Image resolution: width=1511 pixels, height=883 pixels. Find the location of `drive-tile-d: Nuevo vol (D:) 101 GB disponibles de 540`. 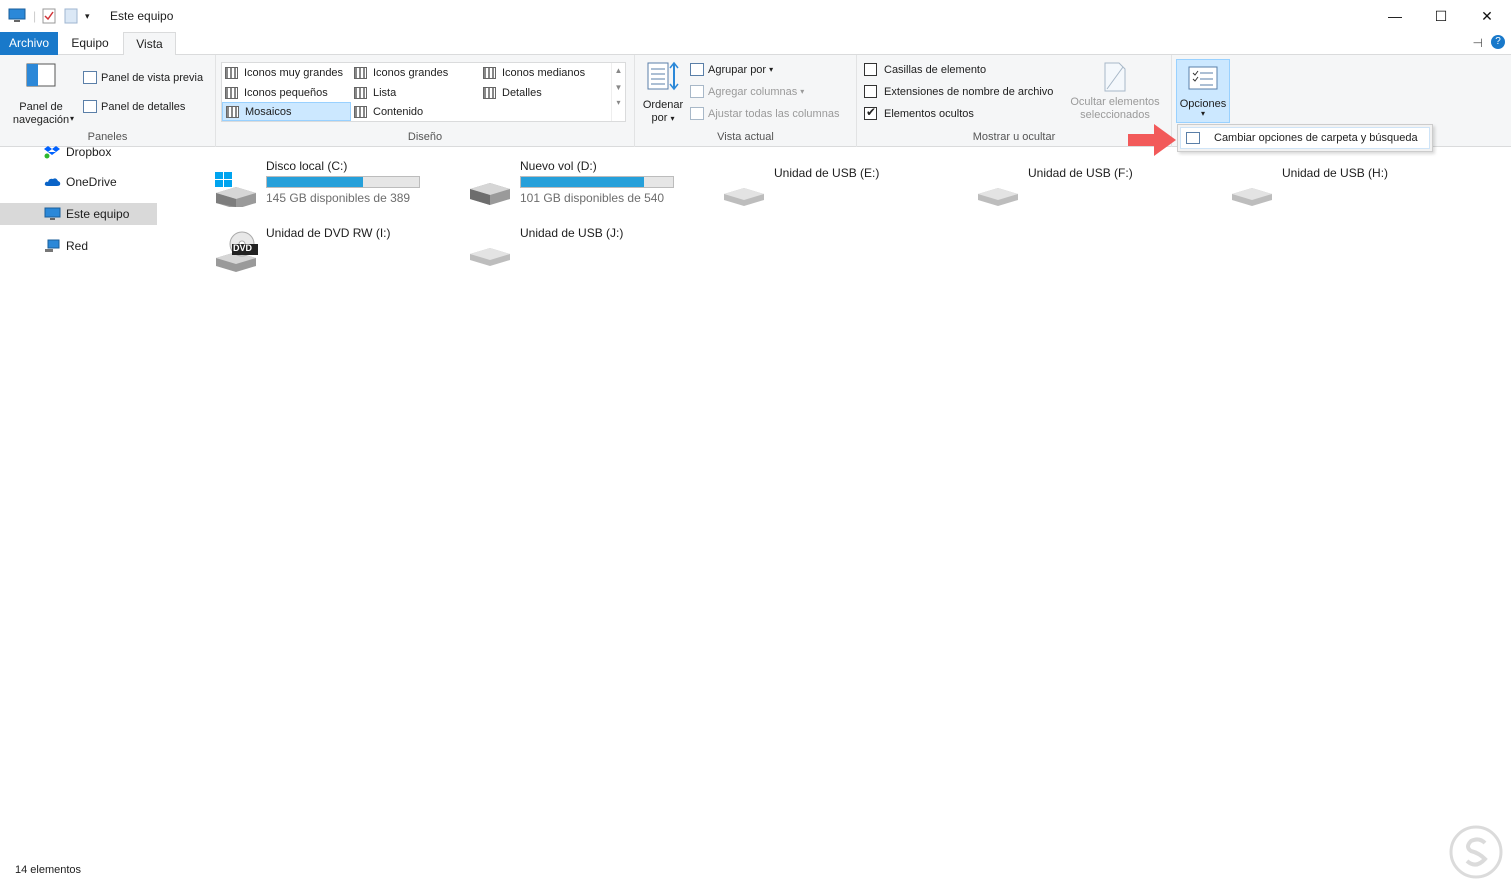

drive-tile-d: Nuevo vol (D:) 101 GB disponibles de 540 is located at coordinates (588, 185).